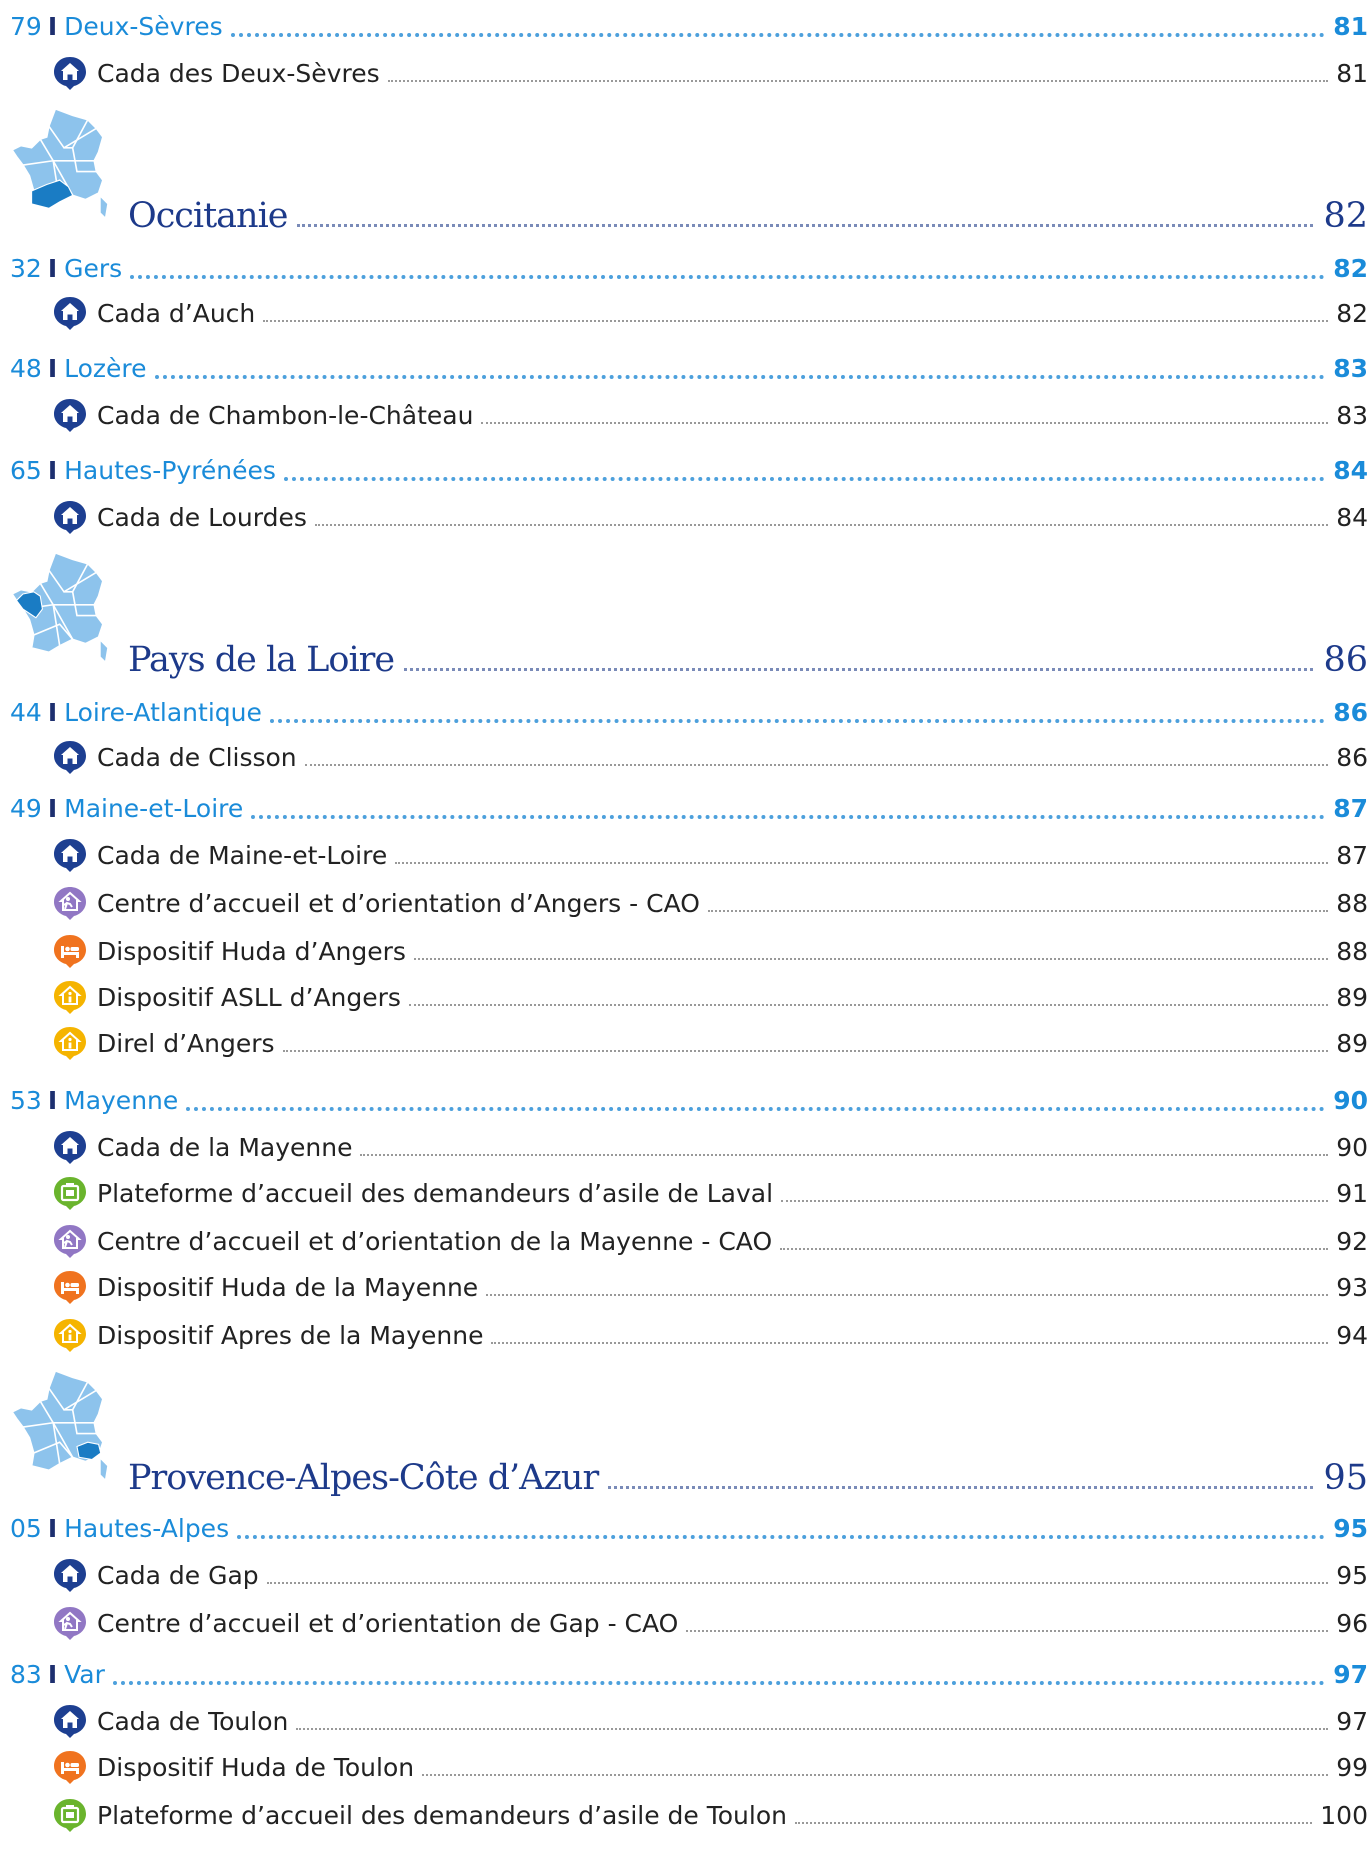 The image size is (1368, 1850). Describe the element at coordinates (710, 1575) in the screenshot. I see `toc-entry: Cada de Gap 95` at that location.